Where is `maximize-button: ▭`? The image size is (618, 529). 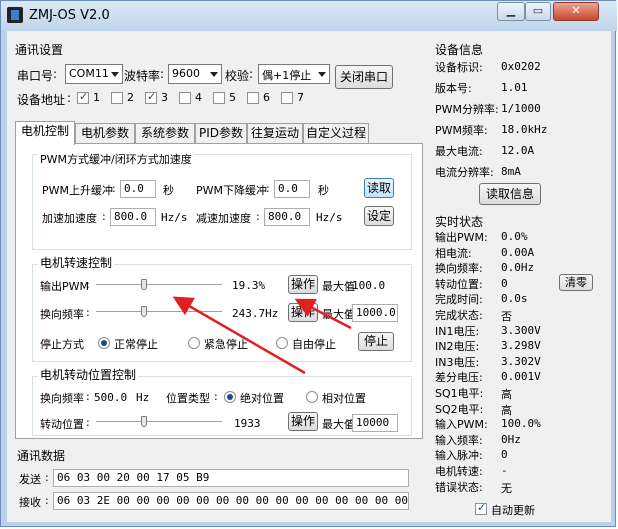 maximize-button: ▭ is located at coordinates (538, 11).